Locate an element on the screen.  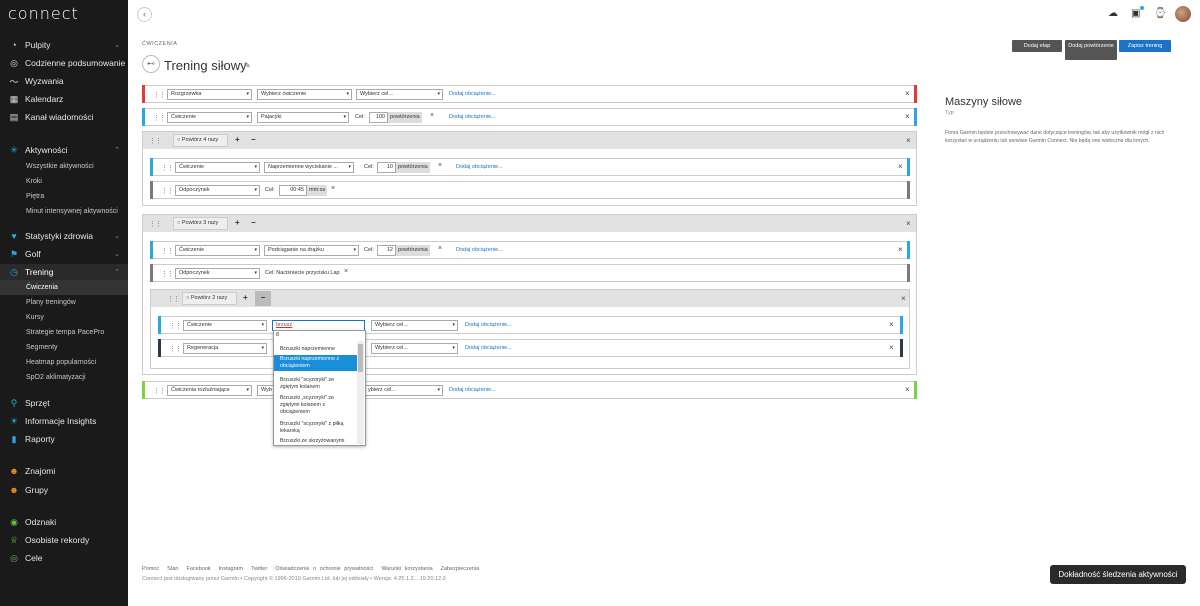
target-value-input: 00:45 is located at coordinates (293, 190).